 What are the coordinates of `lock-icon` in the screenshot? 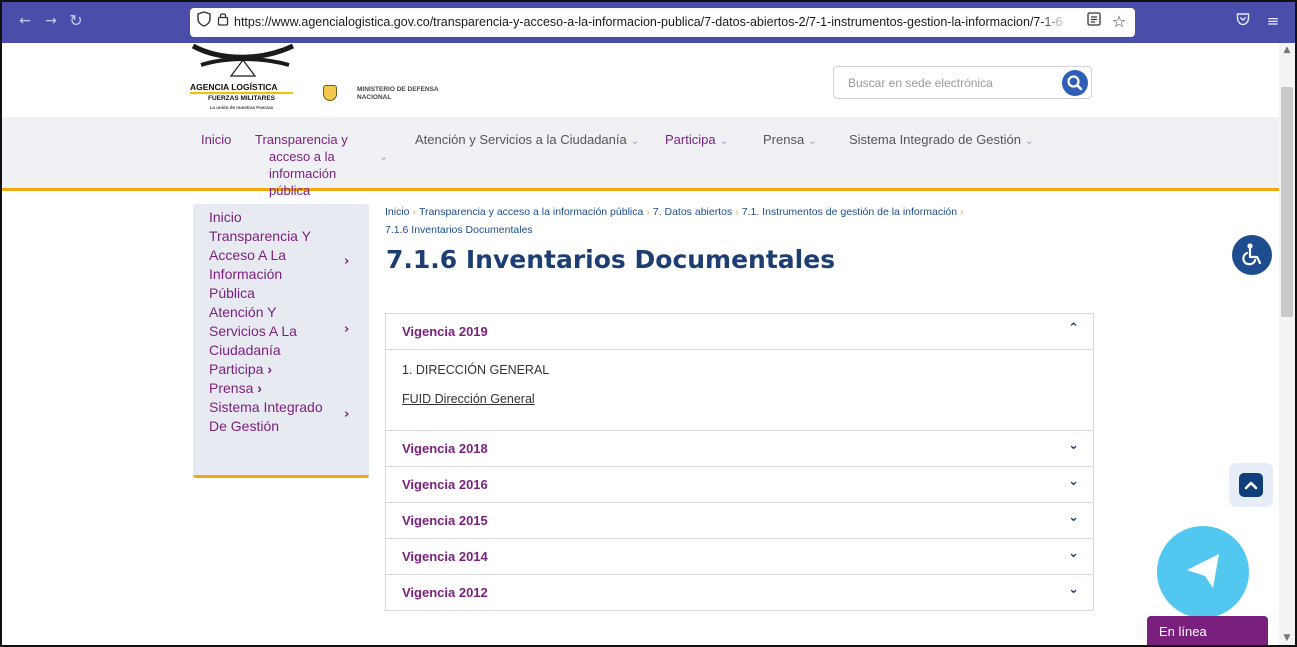 It's located at (223, 22).